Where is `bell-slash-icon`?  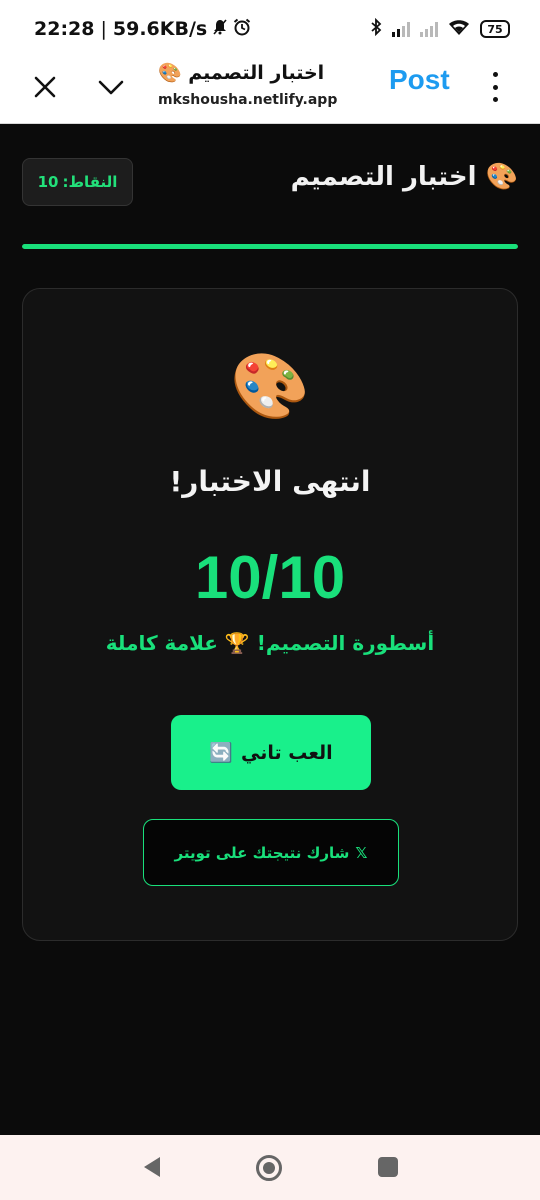
bell-slash-icon is located at coordinates (220, 29).